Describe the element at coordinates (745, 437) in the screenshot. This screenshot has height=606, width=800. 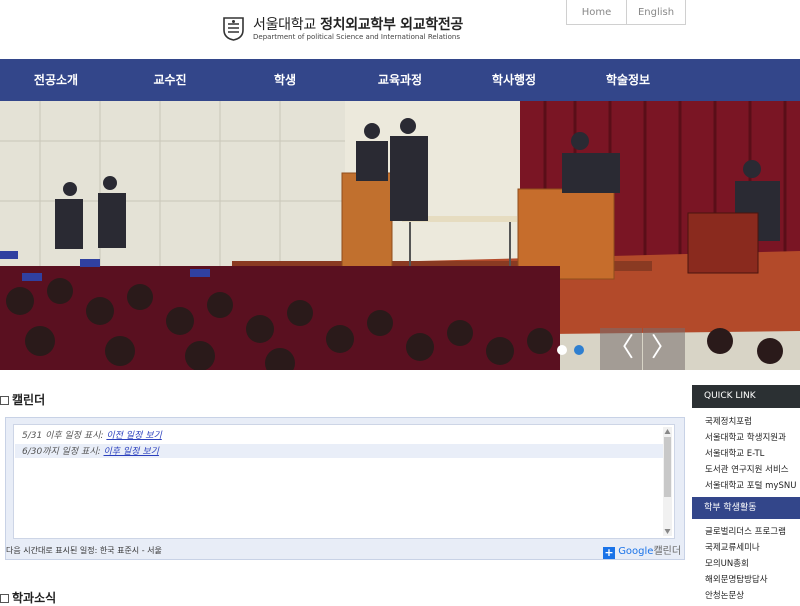
I see `quick-link-item: 서울대학교 학생지원과` at that location.